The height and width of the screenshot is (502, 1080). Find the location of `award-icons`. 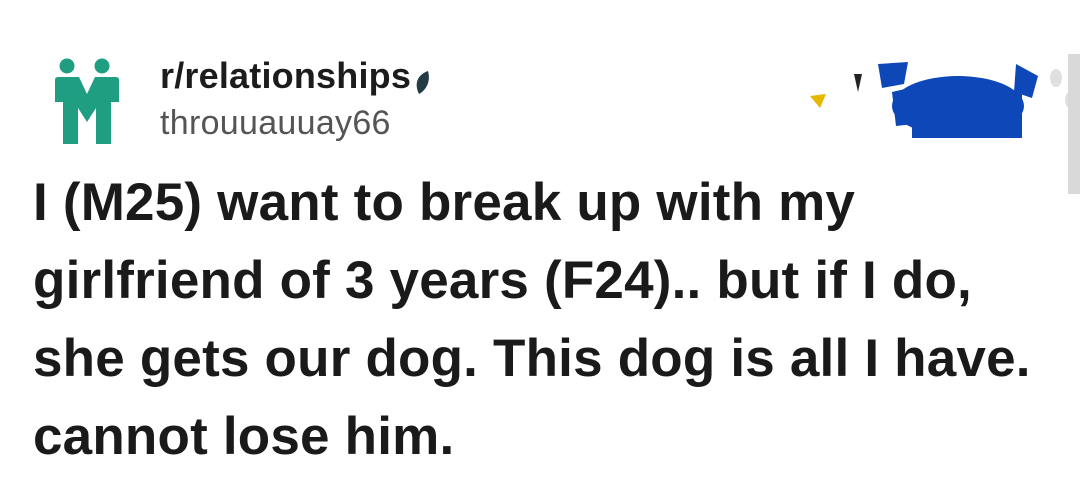

award-icons is located at coordinates (944, 107).